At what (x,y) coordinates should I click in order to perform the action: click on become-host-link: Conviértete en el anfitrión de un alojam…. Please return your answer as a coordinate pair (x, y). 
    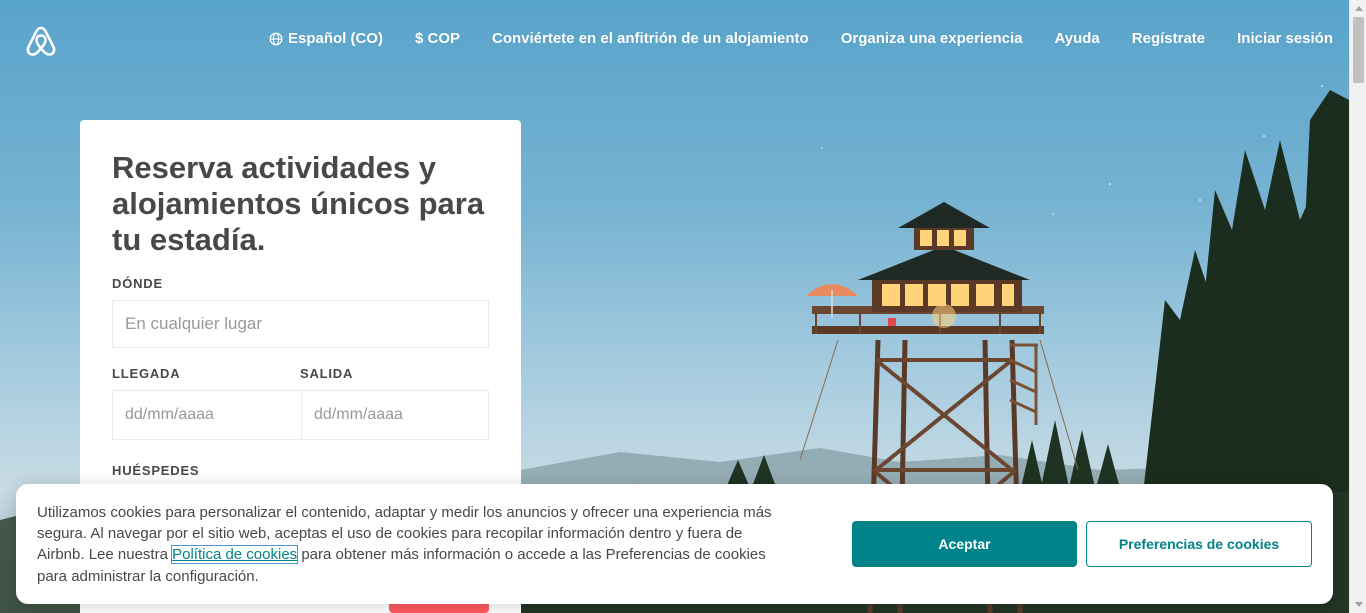
    Looking at the image, I should click on (650, 38).